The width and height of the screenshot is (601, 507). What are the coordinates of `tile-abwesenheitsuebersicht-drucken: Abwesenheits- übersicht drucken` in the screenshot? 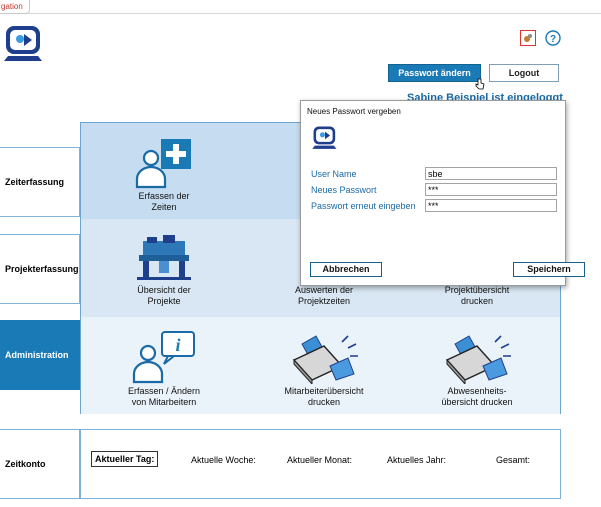 It's located at (477, 369).